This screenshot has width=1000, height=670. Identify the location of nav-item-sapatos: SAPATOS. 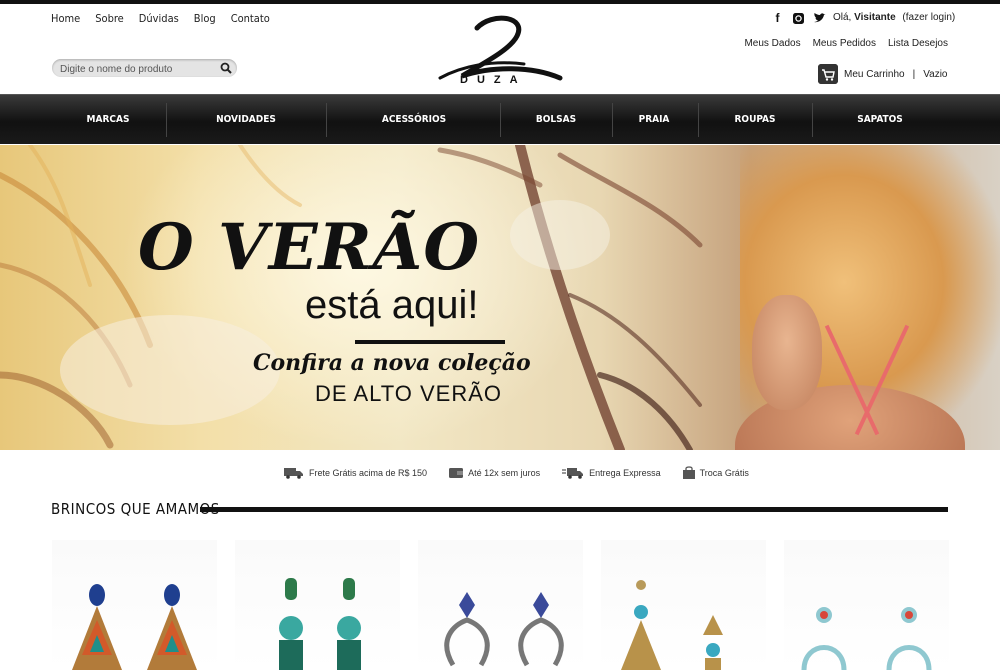
(880, 120).